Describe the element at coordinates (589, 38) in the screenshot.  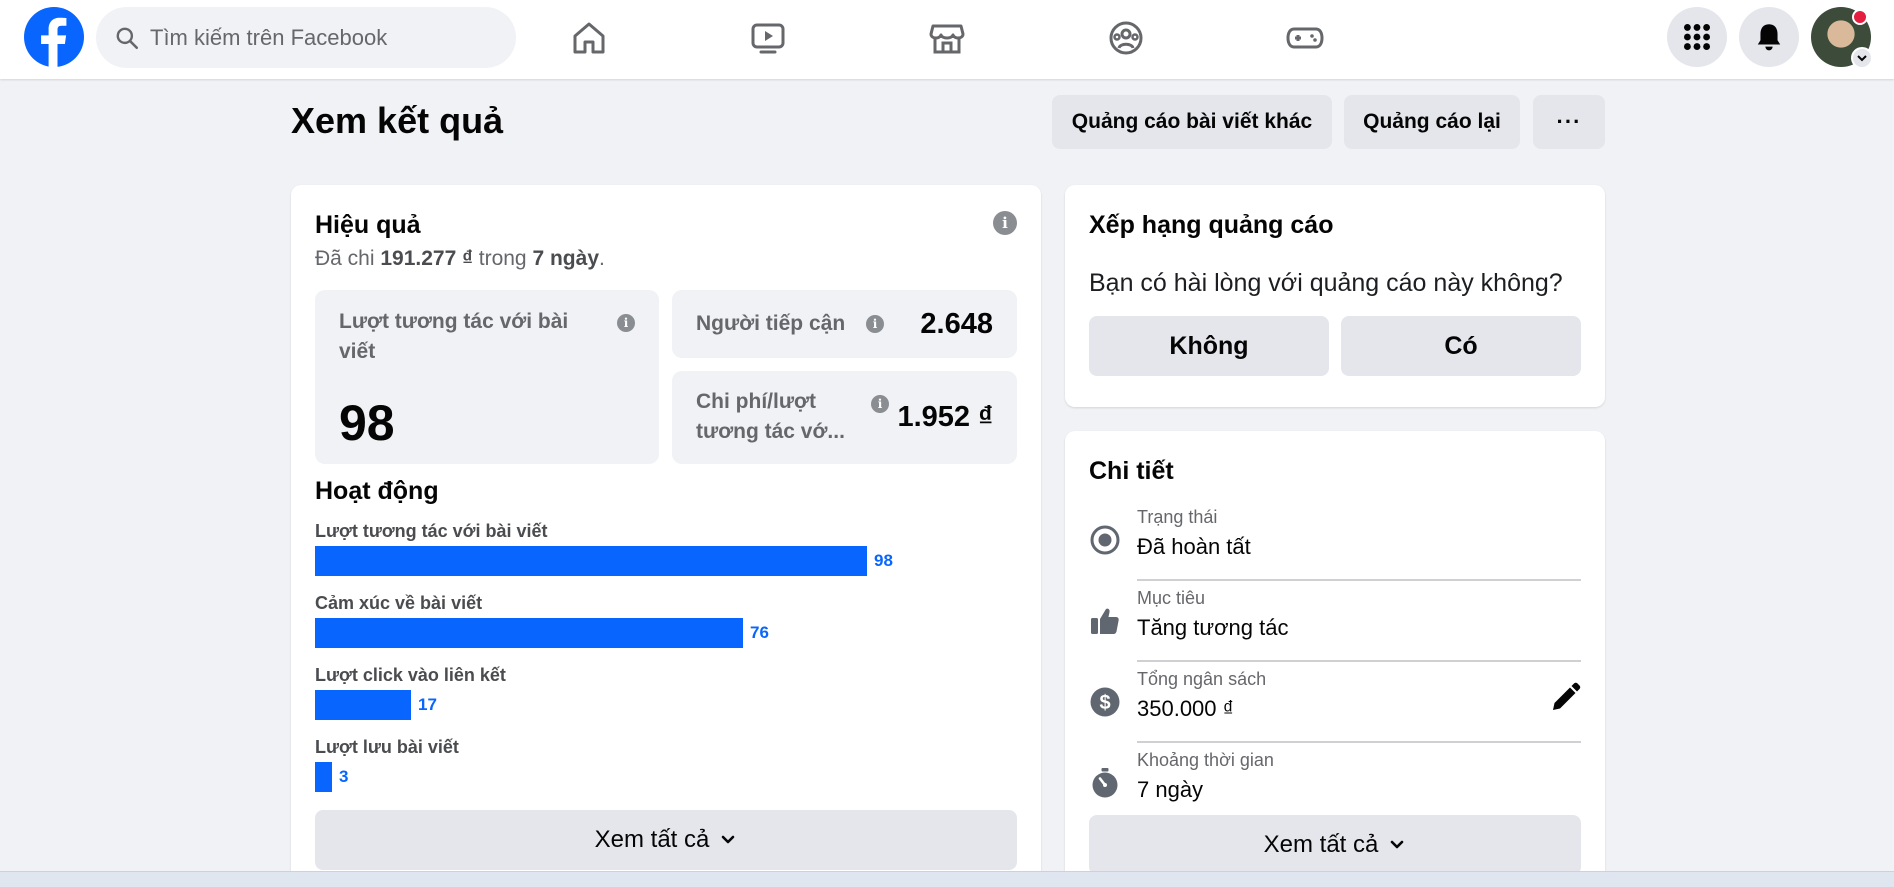
I see `home-icon` at that location.